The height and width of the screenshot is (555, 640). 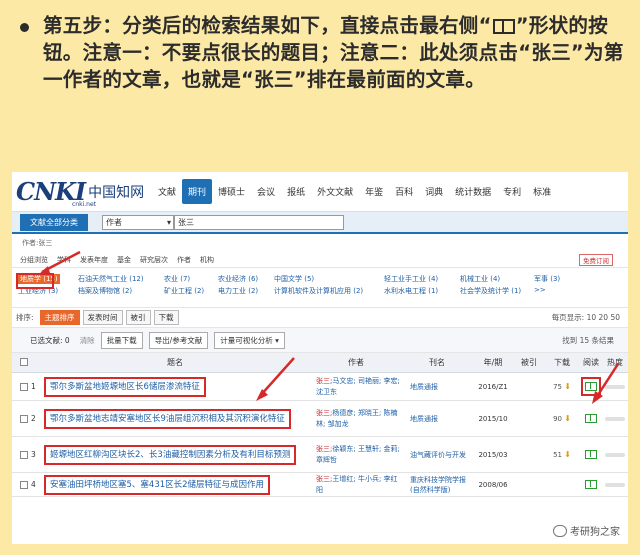 I want to click on group-tab: 机构, so click(x=207, y=260).